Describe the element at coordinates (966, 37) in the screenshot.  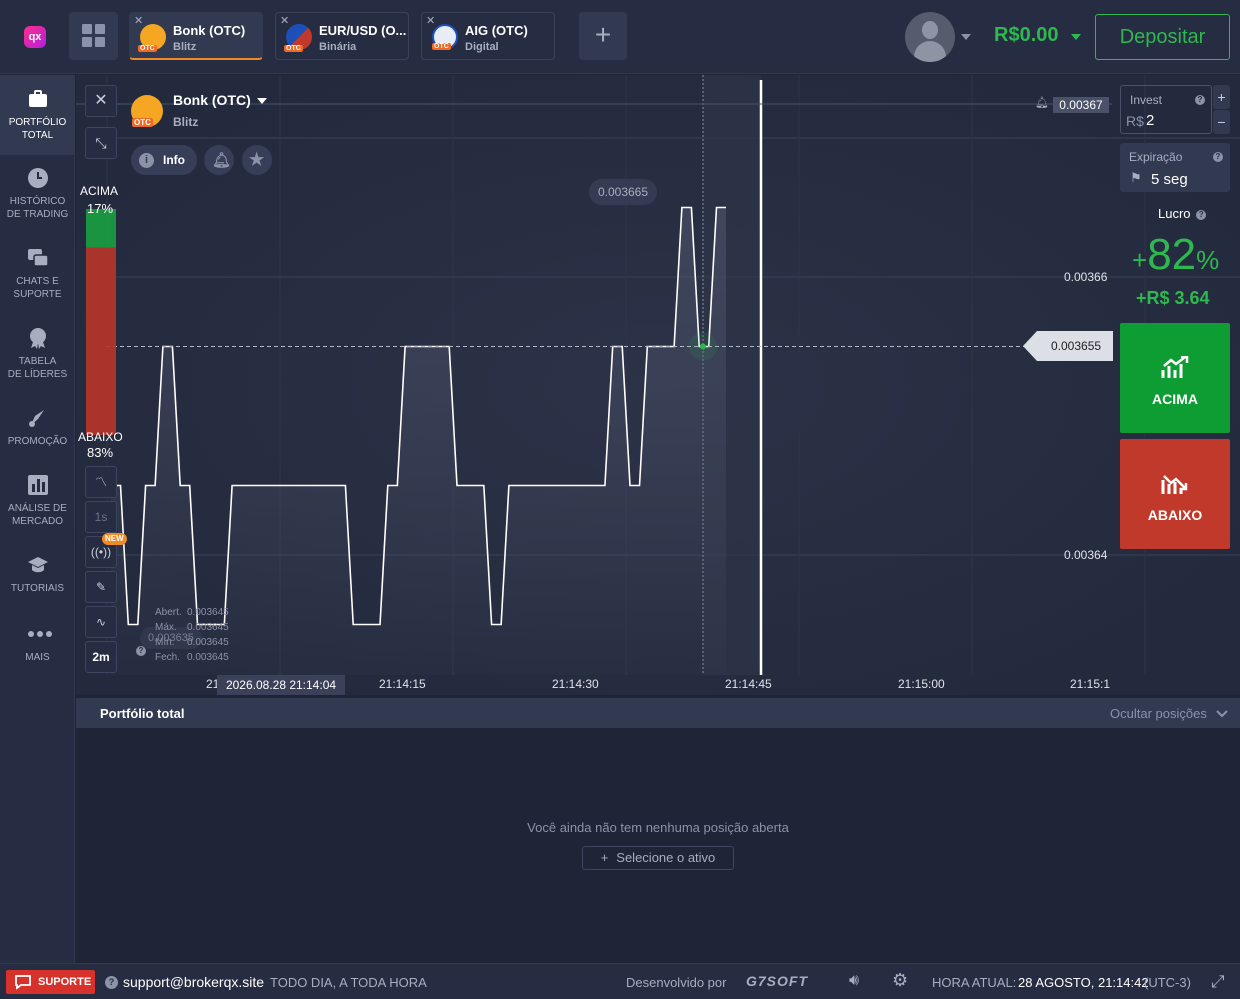
I see `account-menu-chevron-icon` at that location.